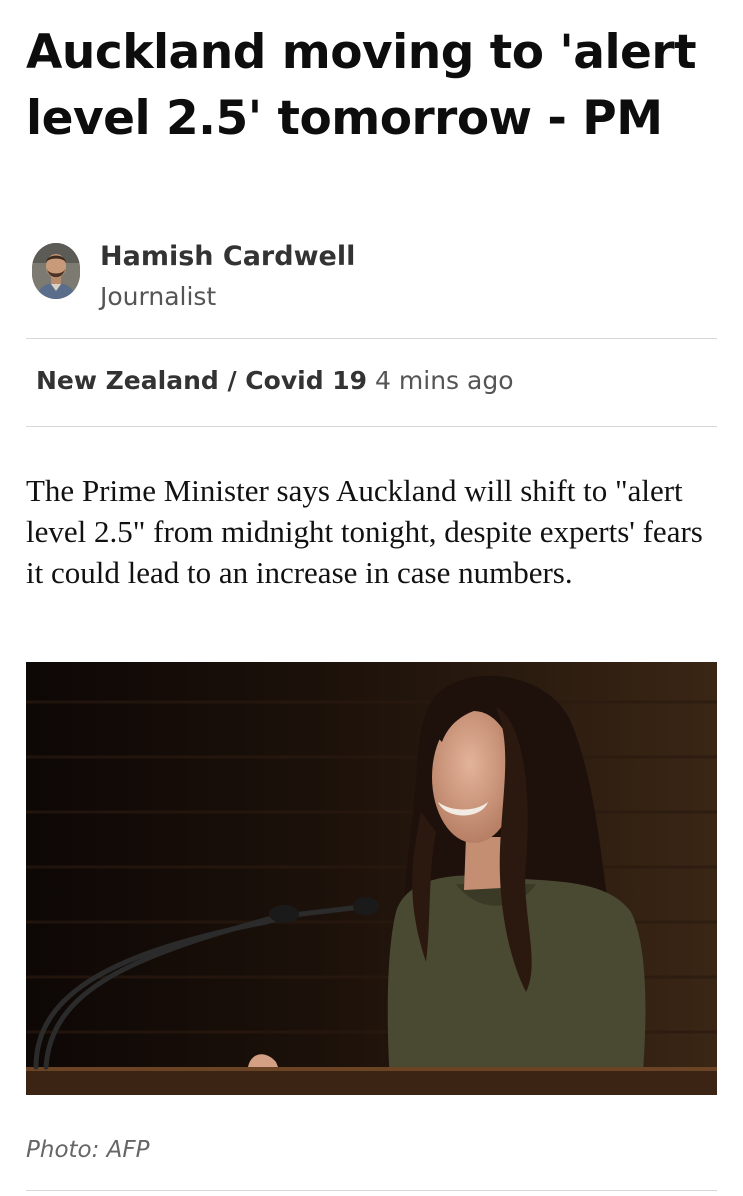 This screenshot has width=743, height=1196. What do you see at coordinates (377, 275) in the screenshot?
I see `author-byline: Hamish Cardwell Journalist` at bounding box center [377, 275].